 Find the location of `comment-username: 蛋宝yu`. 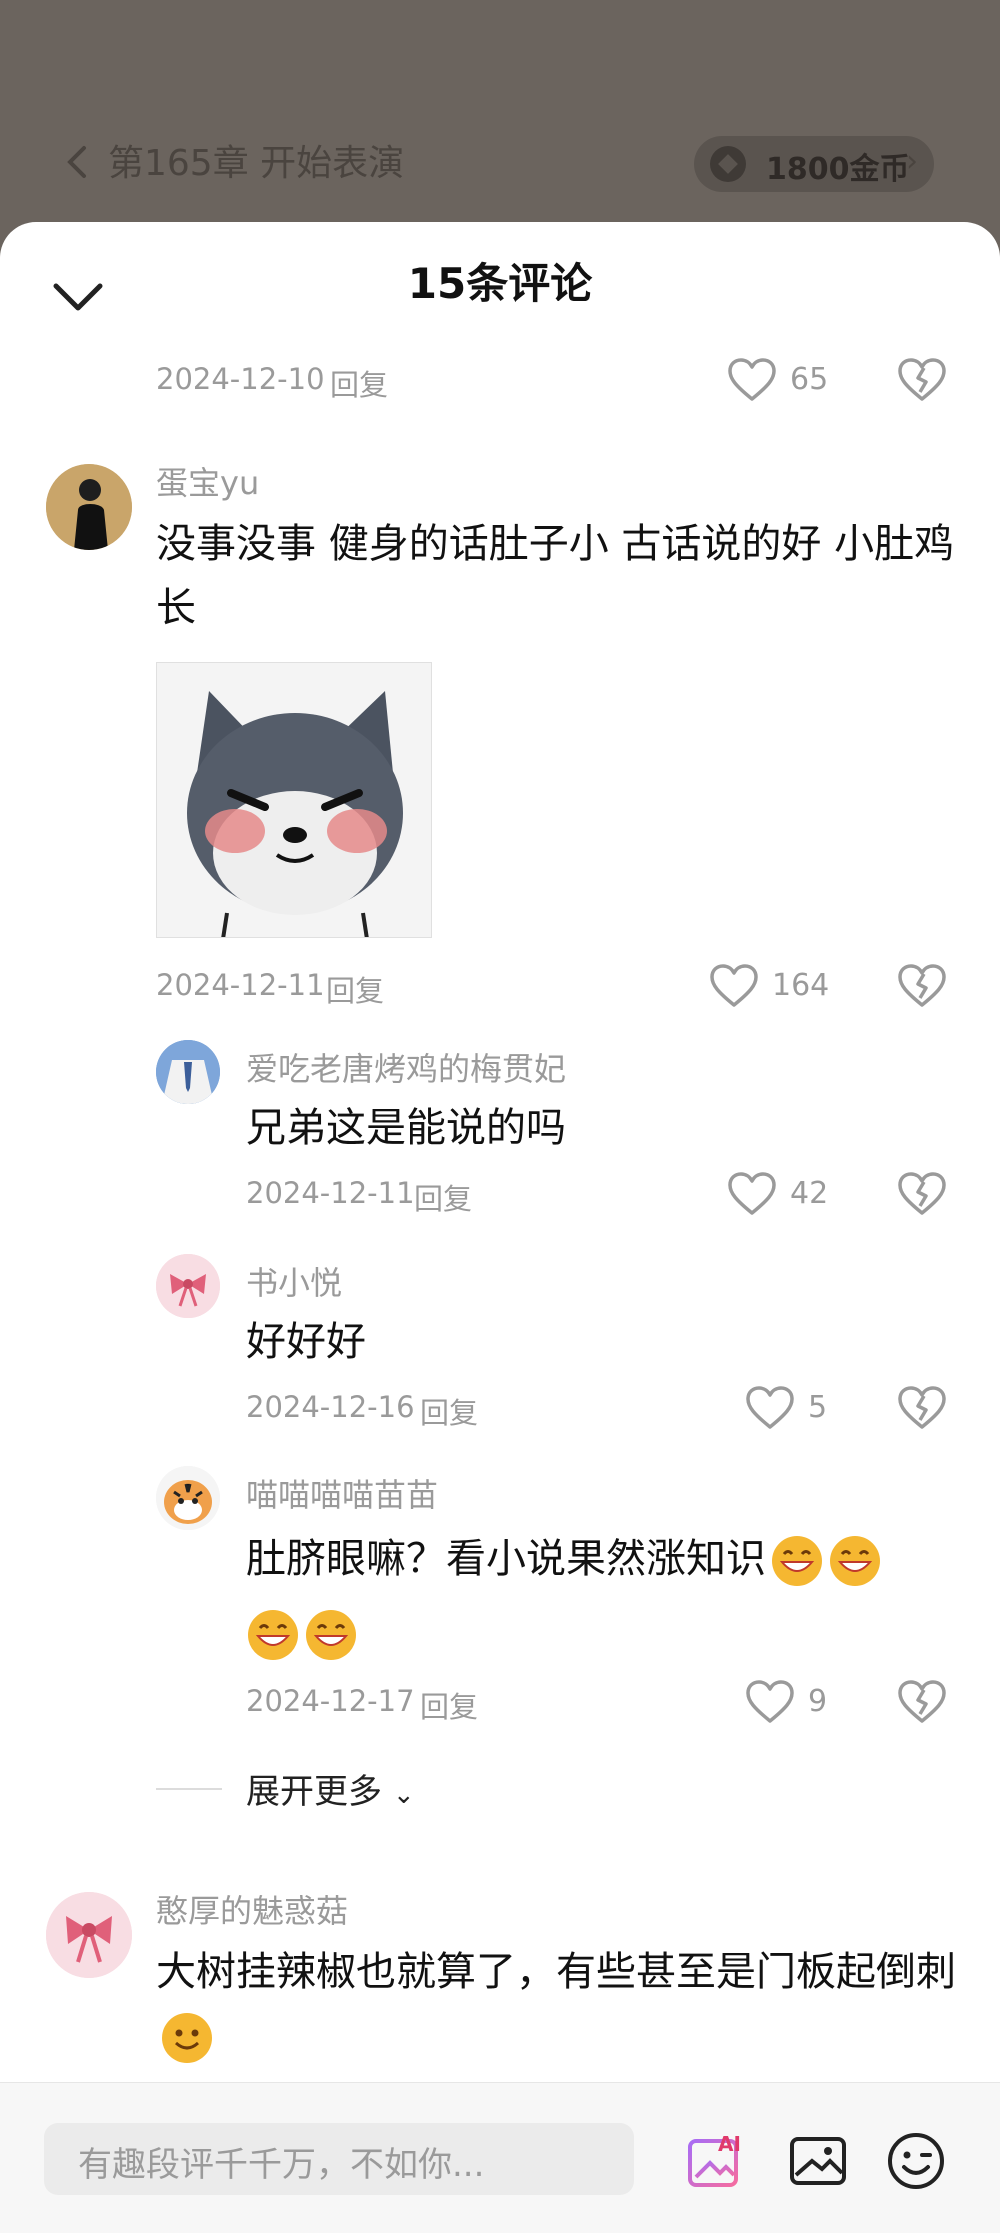

comment-username: 蛋宝yu is located at coordinates (207, 481).